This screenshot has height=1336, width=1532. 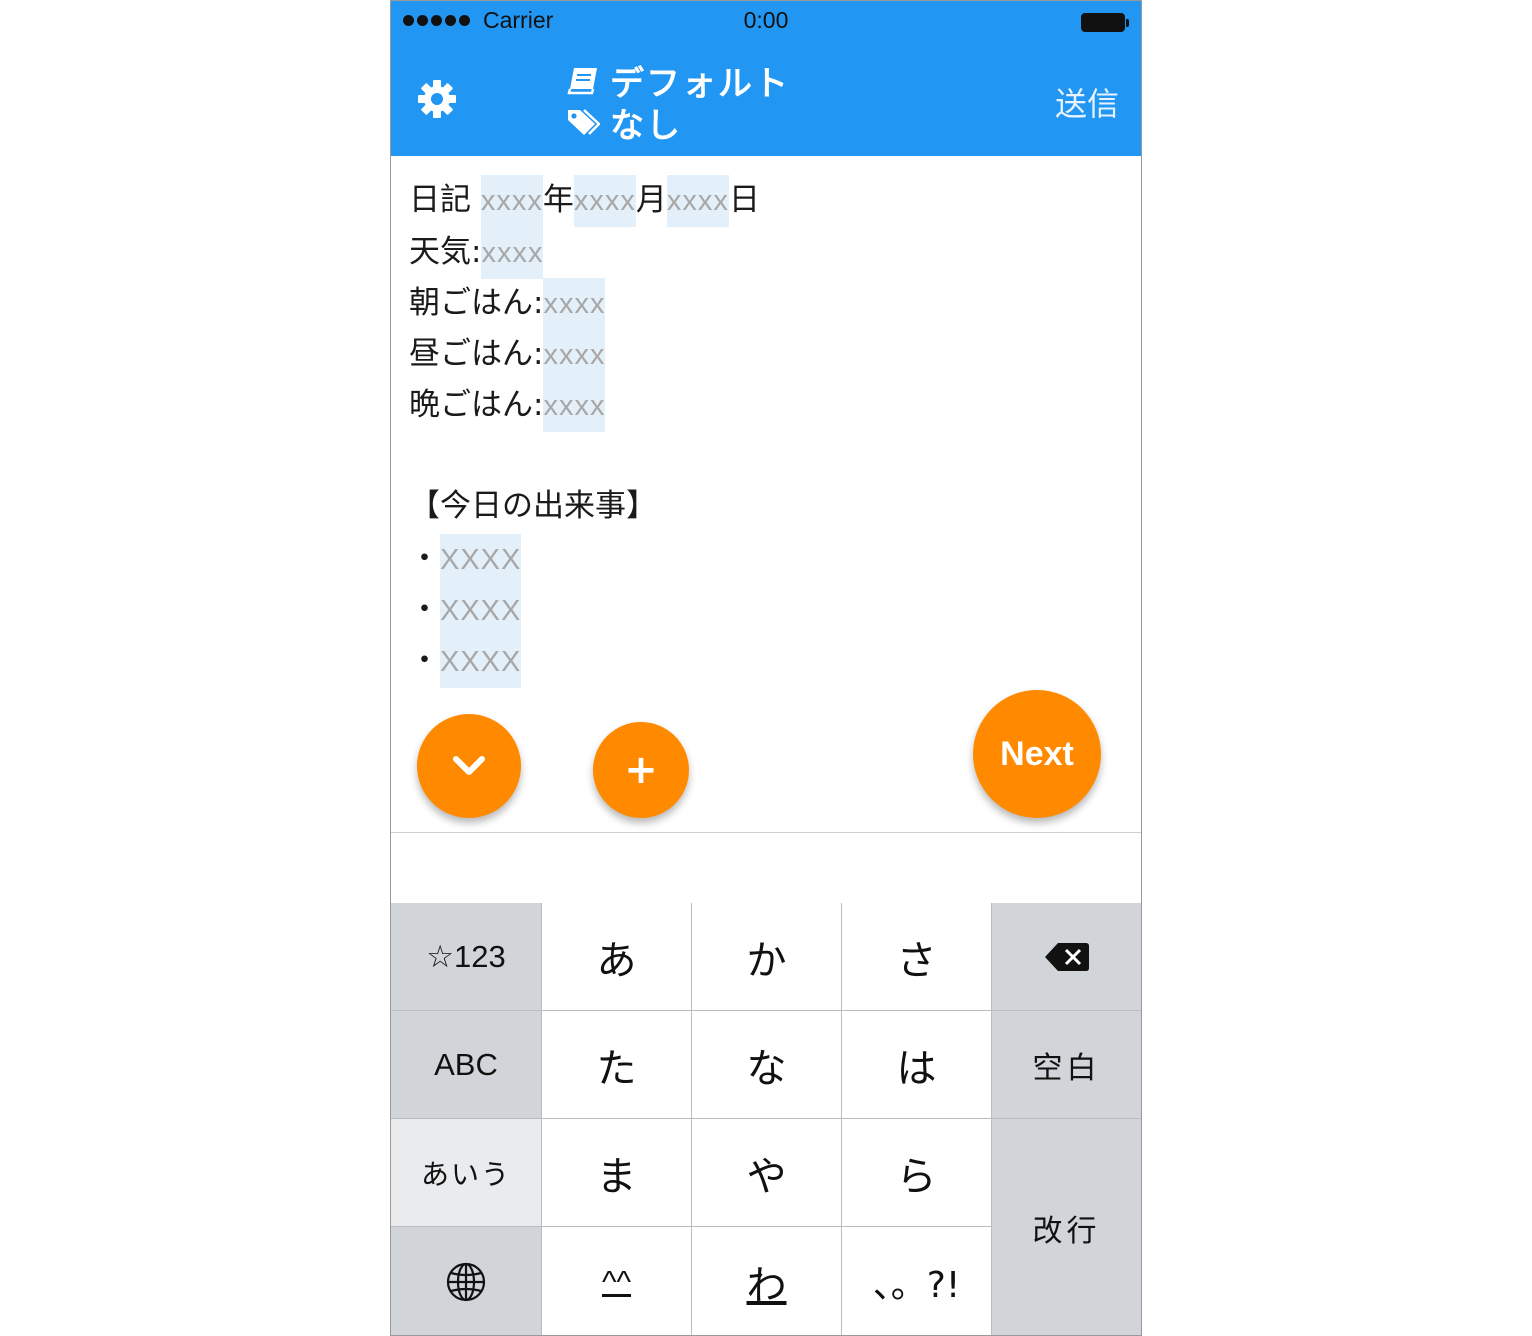 What do you see at coordinates (476, 354) in the screenshot?
I see `line-label: 昼ごはん:` at bounding box center [476, 354].